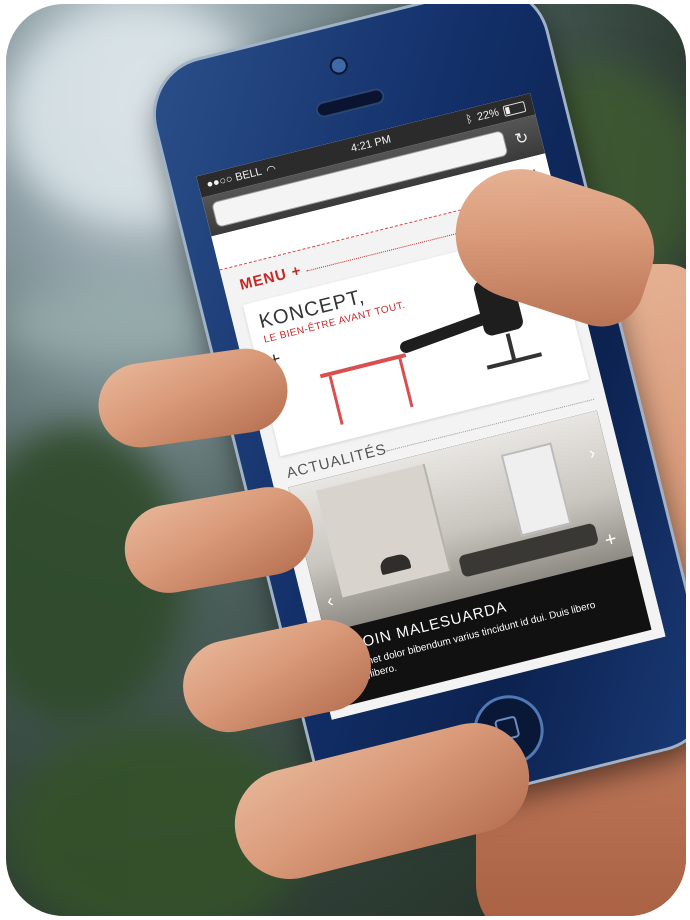 This screenshot has width=690, height=920. What do you see at coordinates (461, 521) in the screenshot?
I see `news-photo` at bounding box center [461, 521].